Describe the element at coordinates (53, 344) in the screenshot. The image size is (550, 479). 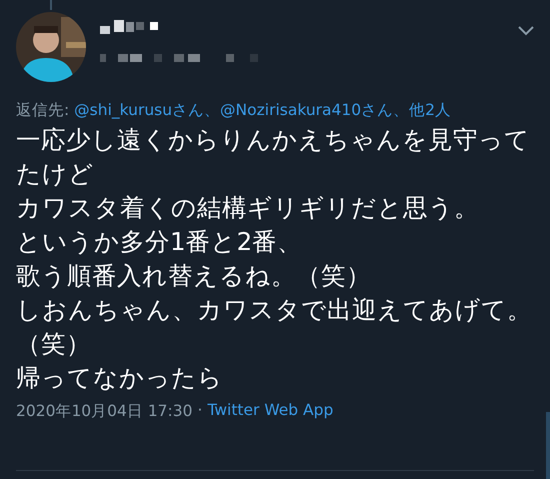
I see `tweet-text: （笑）` at that location.